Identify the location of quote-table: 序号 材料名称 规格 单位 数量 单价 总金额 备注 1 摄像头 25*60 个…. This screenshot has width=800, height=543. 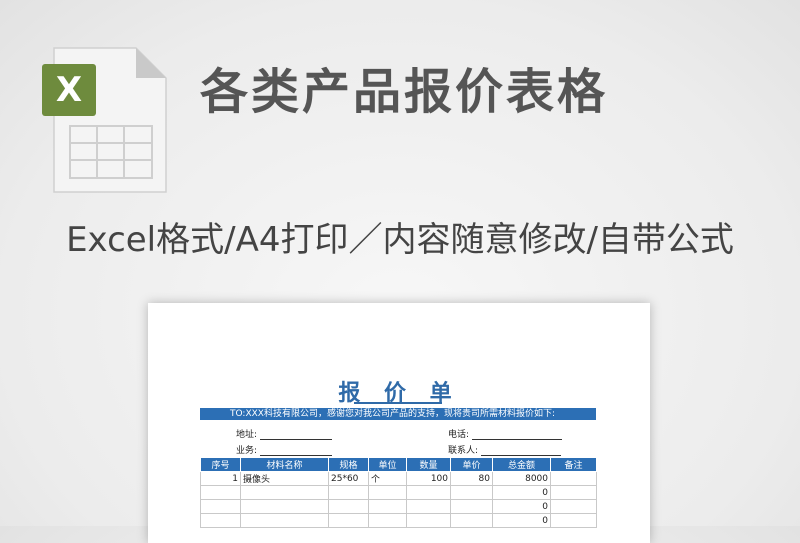
(398, 492).